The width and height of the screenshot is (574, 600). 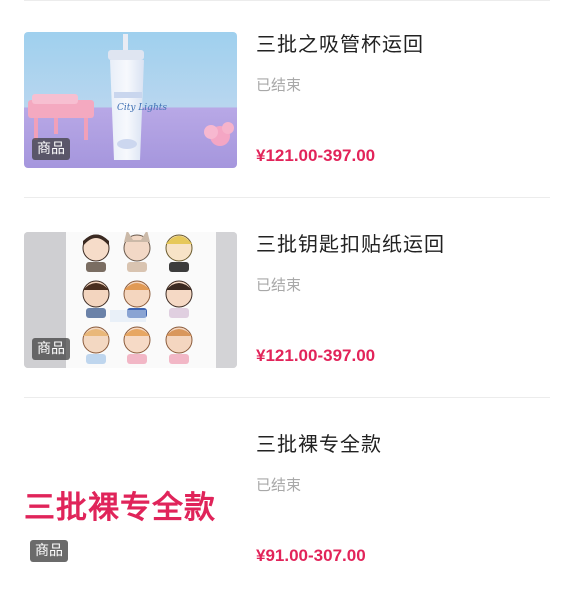 What do you see at coordinates (340, 42) in the screenshot?
I see `item-title: 三批之吸管杯运回` at bounding box center [340, 42].